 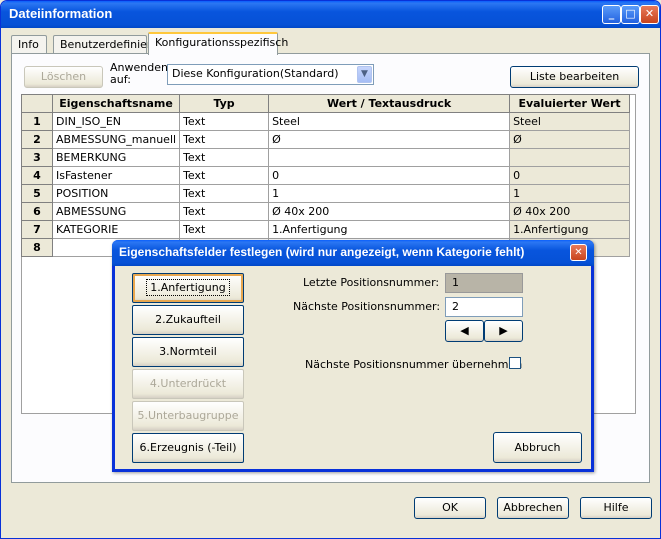 I want to click on last-position-label: Letzte Positionsnummer:, so click(x=371, y=282).